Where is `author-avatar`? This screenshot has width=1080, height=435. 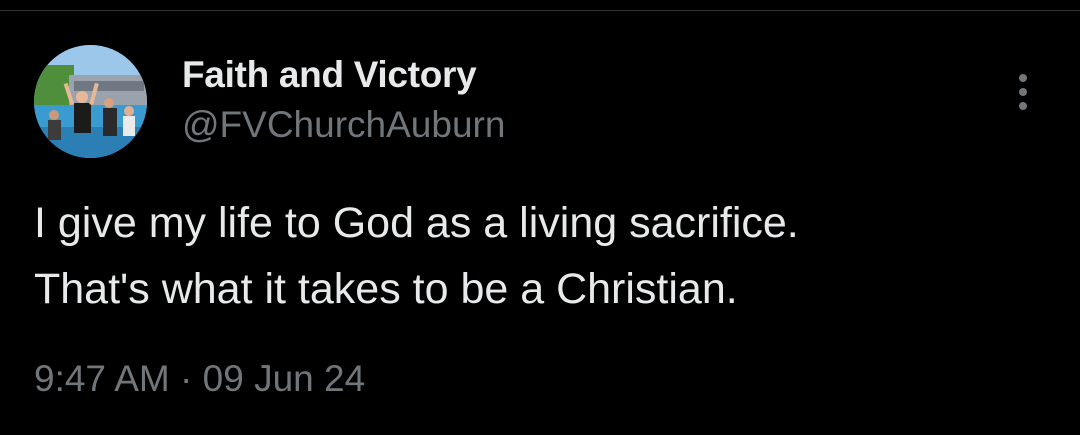
author-avatar is located at coordinates (90, 101).